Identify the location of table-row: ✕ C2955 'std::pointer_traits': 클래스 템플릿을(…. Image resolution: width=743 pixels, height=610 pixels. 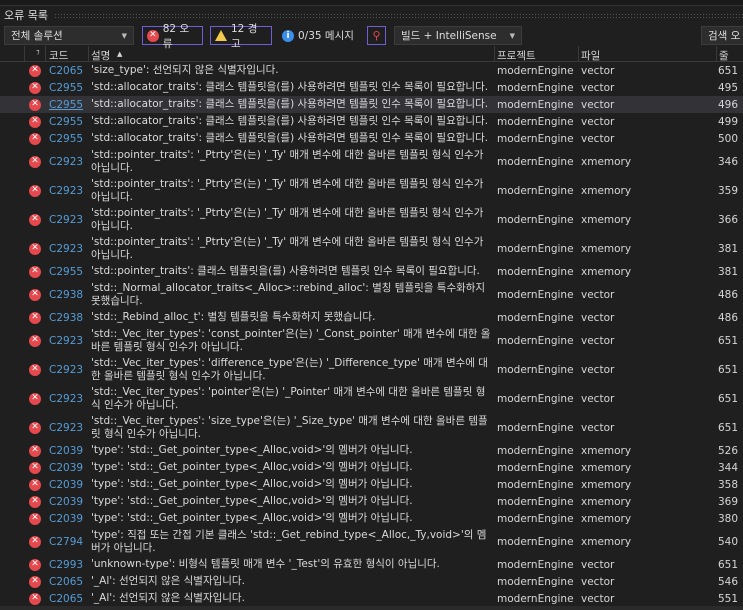
(371, 271).